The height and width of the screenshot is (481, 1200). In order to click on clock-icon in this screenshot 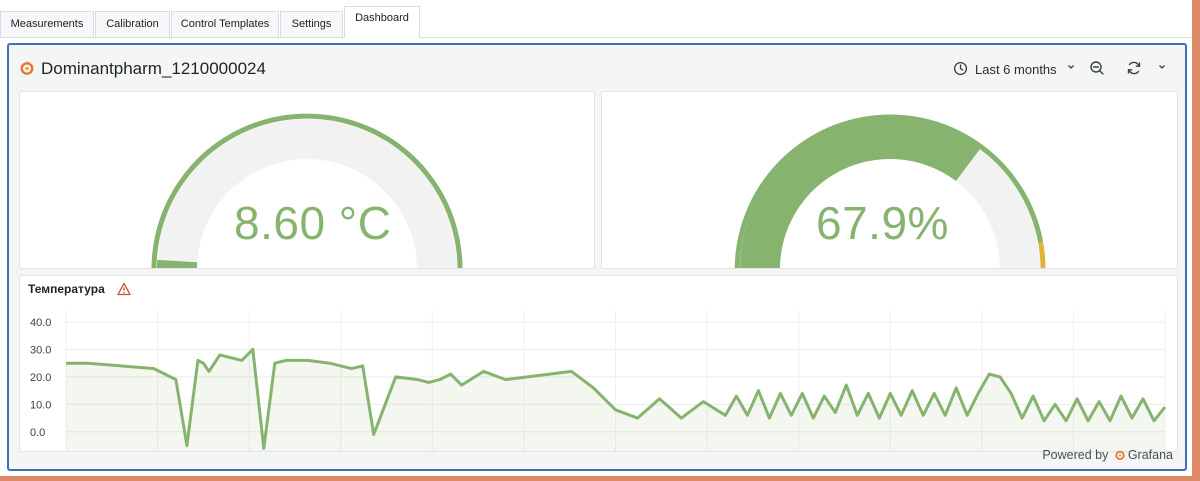, I will do `click(960, 68)`.